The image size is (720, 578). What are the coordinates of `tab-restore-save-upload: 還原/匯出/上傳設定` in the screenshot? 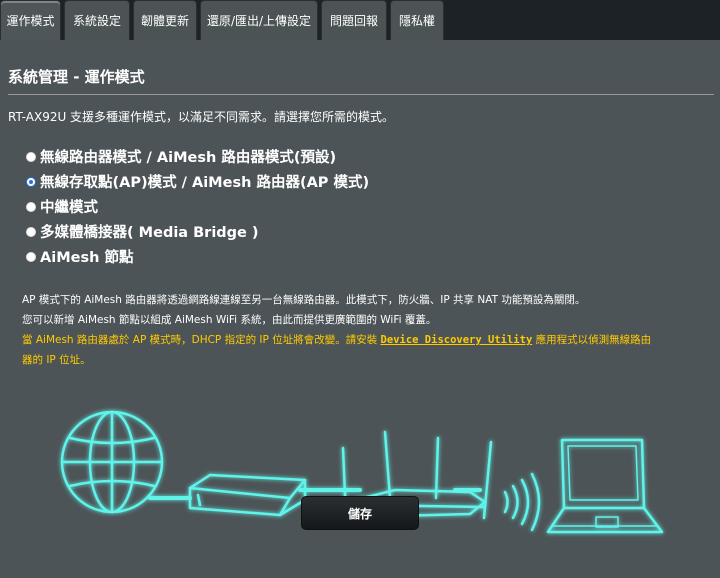 It's located at (259, 20).